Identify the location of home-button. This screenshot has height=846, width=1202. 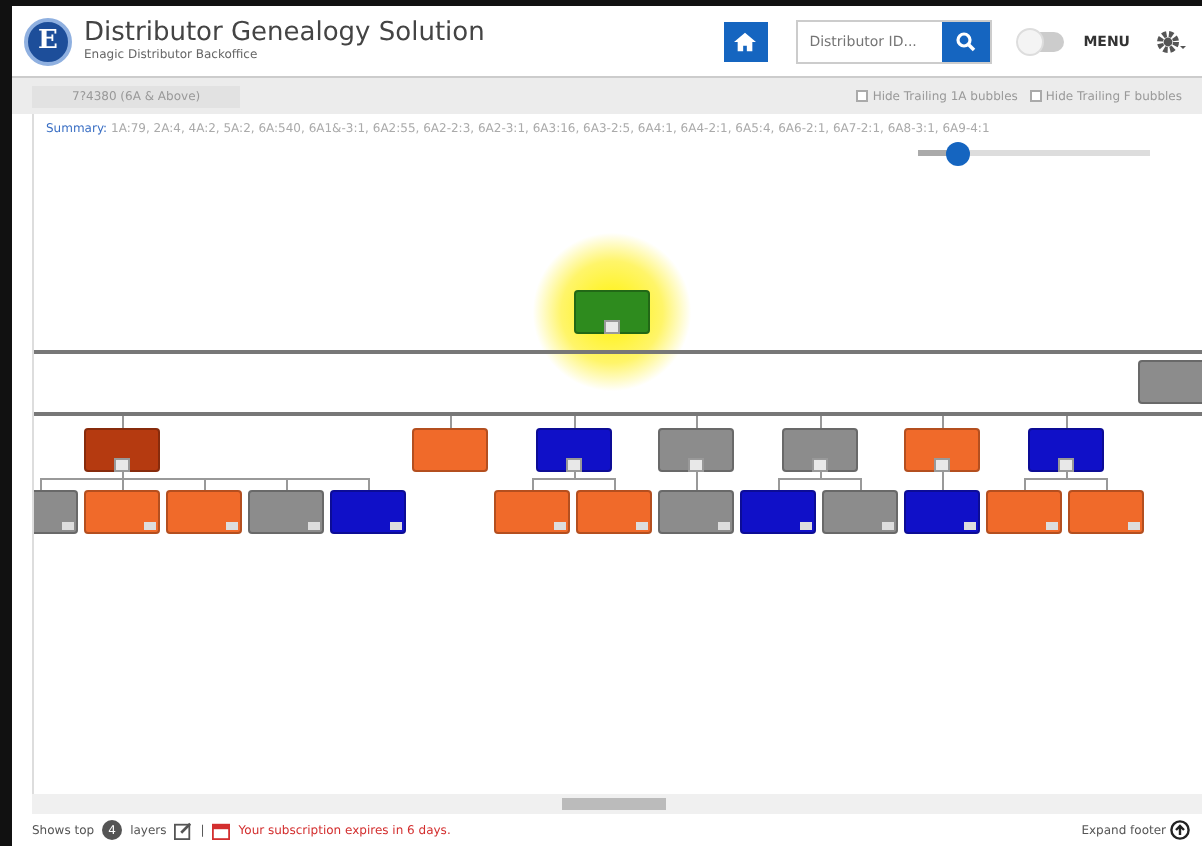
(745, 41).